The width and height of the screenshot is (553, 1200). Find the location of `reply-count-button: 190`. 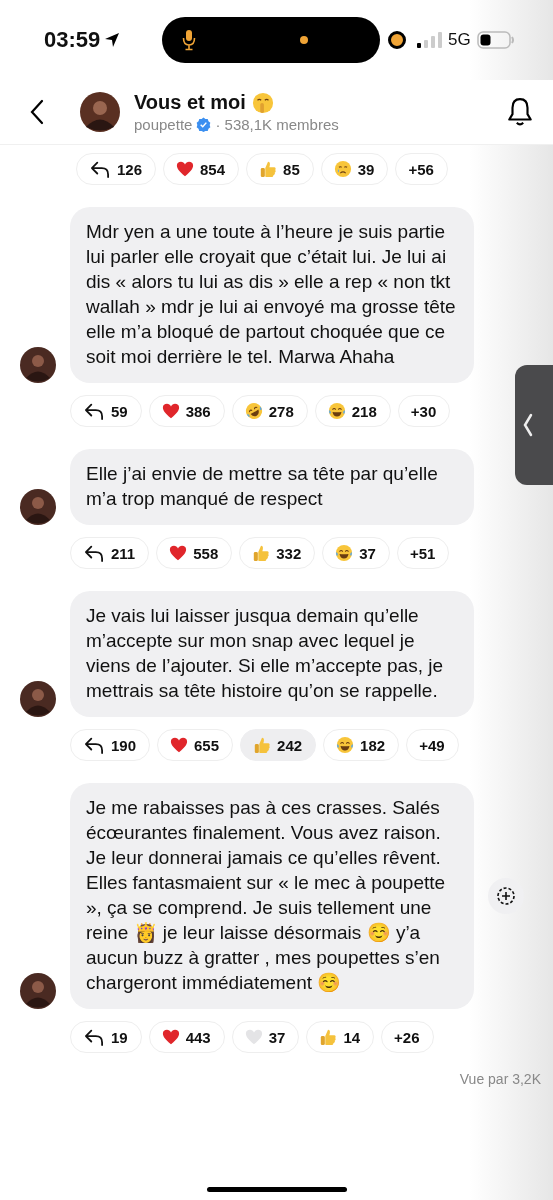

reply-count-button: 190 is located at coordinates (110, 745).